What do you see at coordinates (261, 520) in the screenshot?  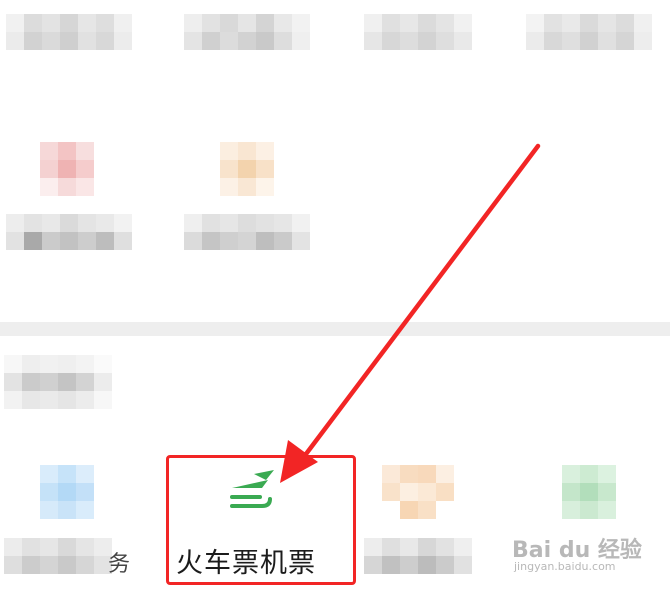 I see `highlight-box` at bounding box center [261, 520].